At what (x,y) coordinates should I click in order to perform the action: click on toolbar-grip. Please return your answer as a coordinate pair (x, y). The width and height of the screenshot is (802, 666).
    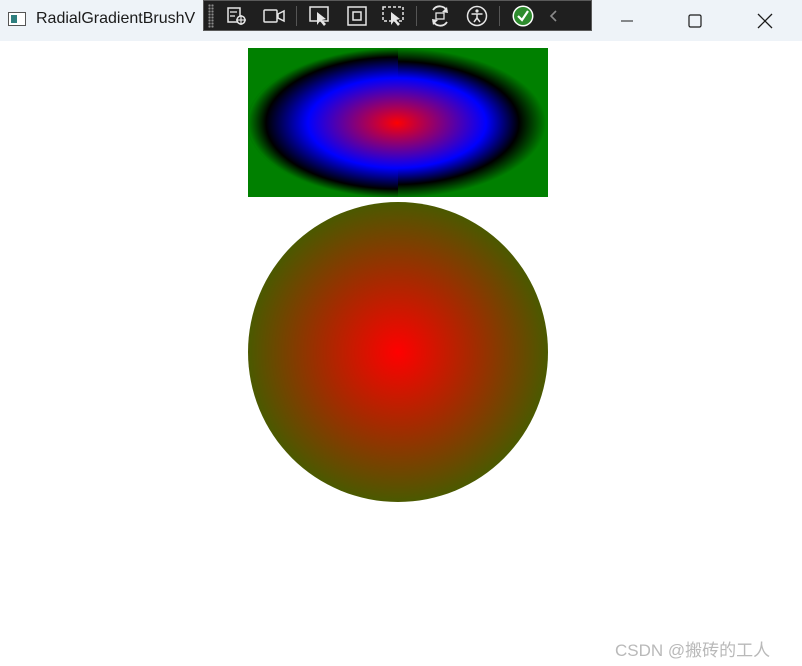
    Looking at the image, I should click on (211, 15).